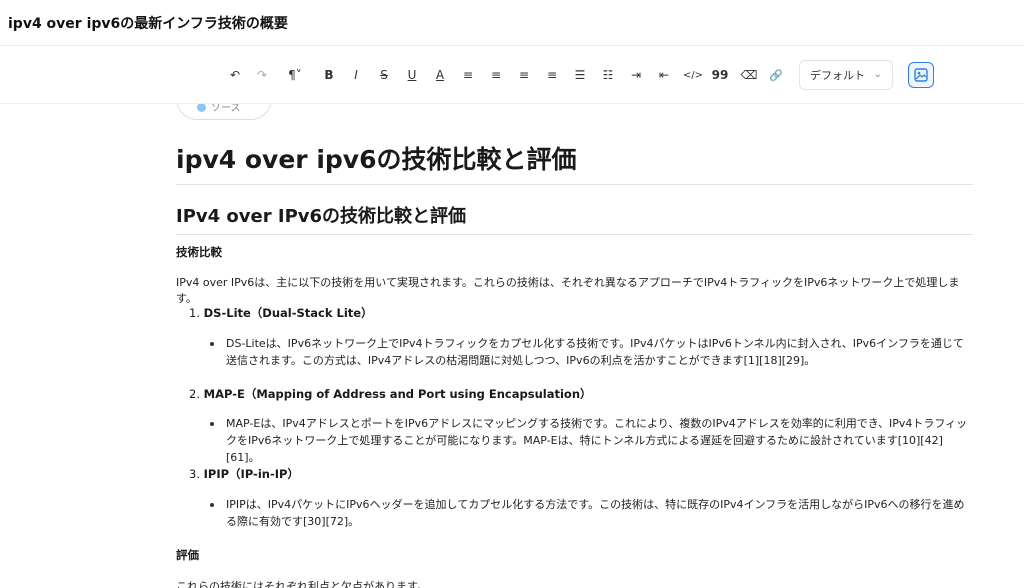 The image size is (1024, 588). Describe the element at coordinates (235, 75) in the screenshot. I see `undo-icon: ↶` at that location.